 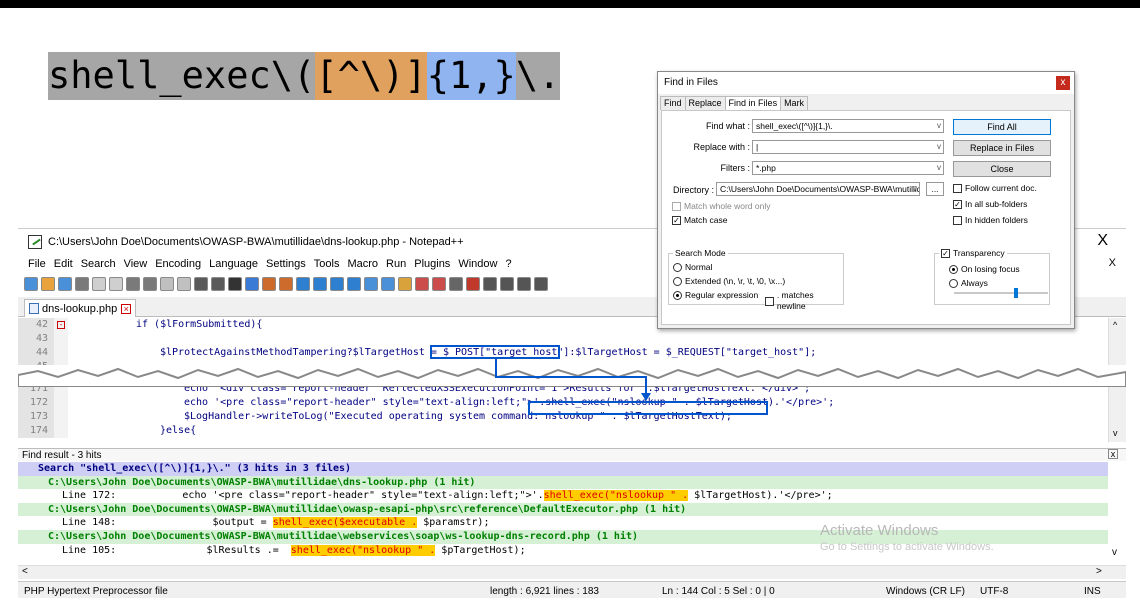 What do you see at coordinates (362, 264) in the screenshot?
I see `menu-item-8: Macro` at bounding box center [362, 264].